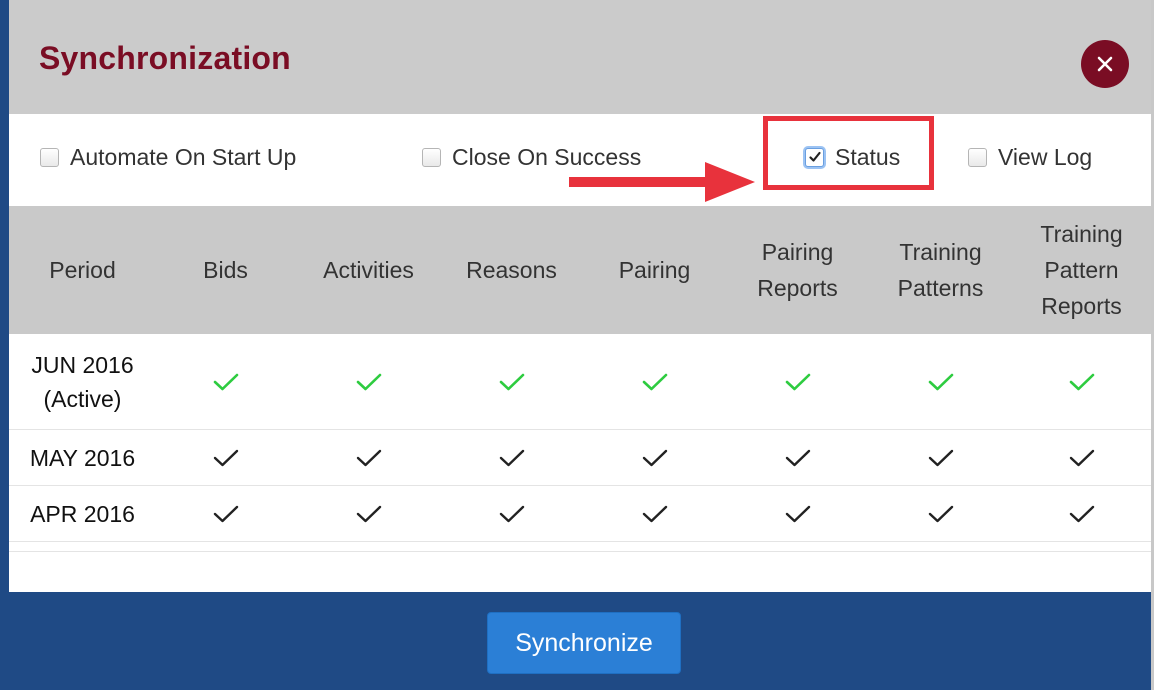 Image resolution: width=1154 pixels, height=690 pixels. I want to click on option-view-log: View Log, so click(1030, 157).